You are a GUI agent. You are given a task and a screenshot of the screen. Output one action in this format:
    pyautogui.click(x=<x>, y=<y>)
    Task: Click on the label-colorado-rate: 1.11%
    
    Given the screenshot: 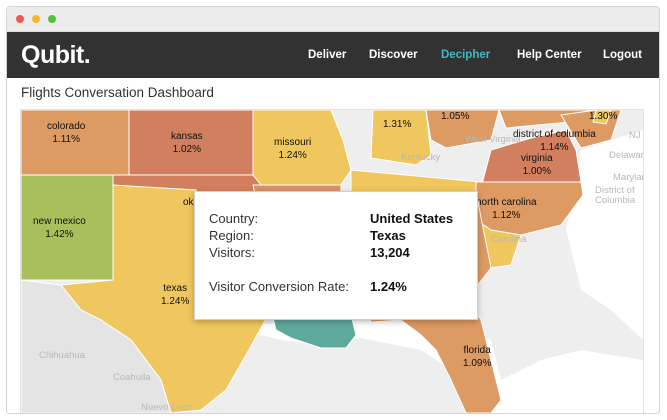 What is the action you would take?
    pyautogui.click(x=66, y=139)
    